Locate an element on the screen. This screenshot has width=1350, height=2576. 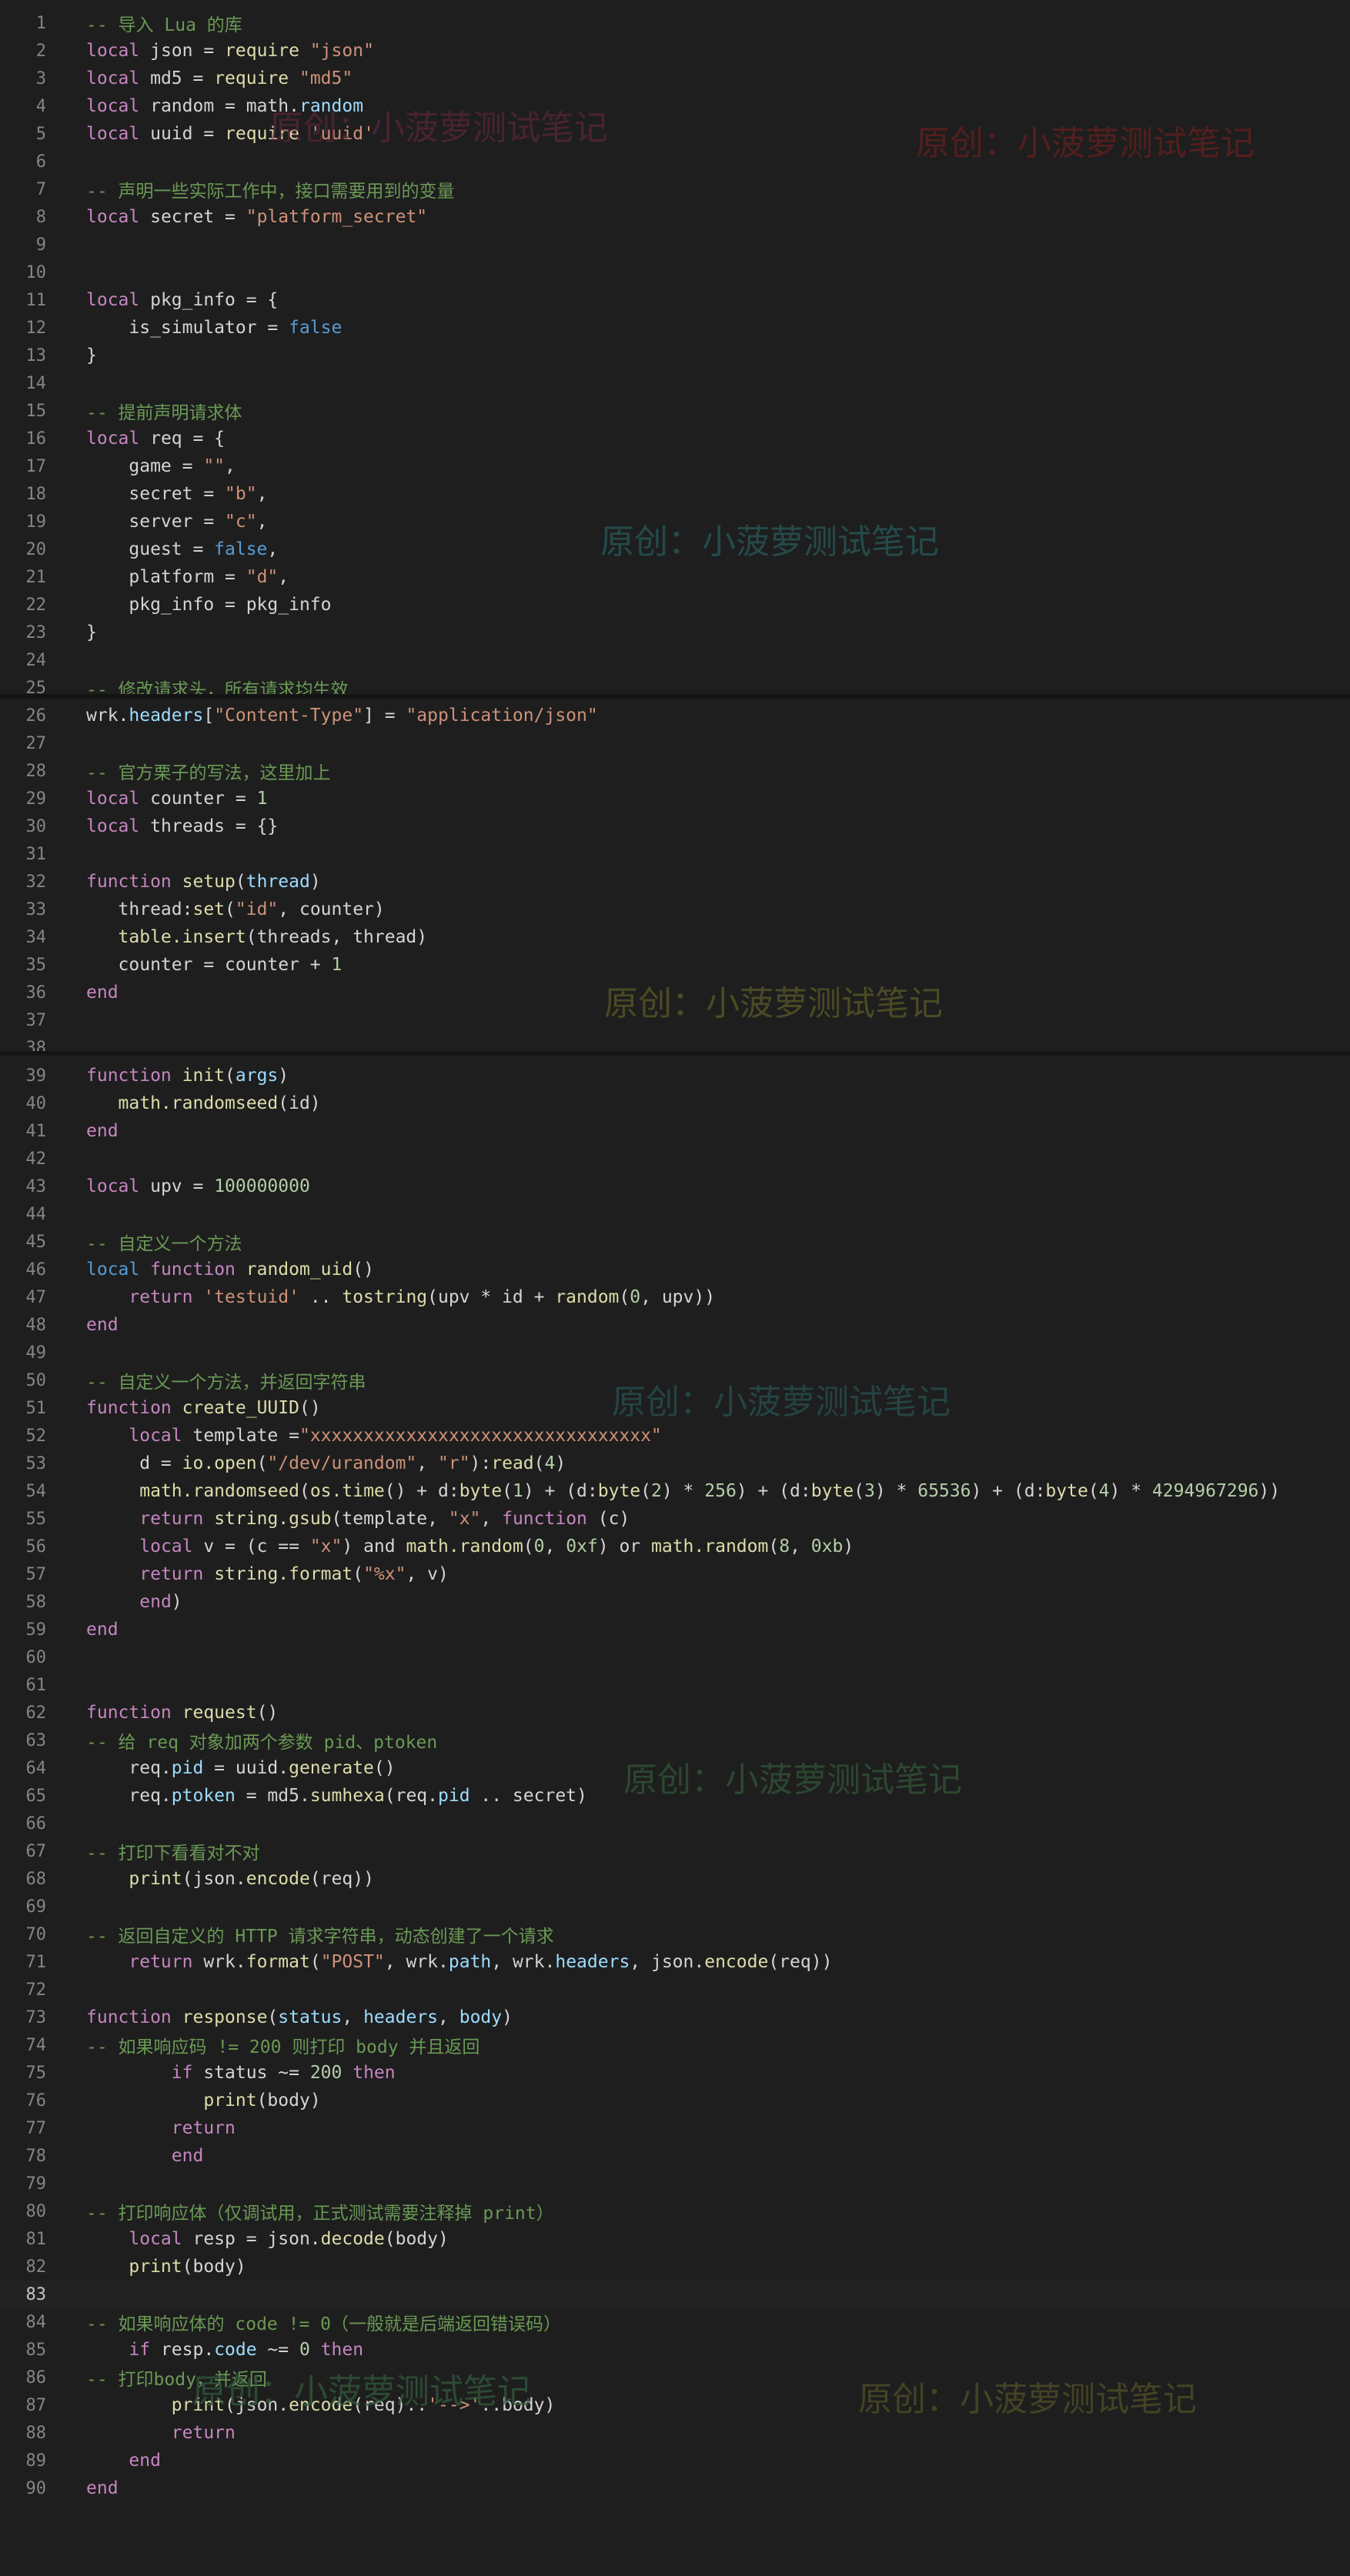
code-line: 49 is located at coordinates (675, 1353).